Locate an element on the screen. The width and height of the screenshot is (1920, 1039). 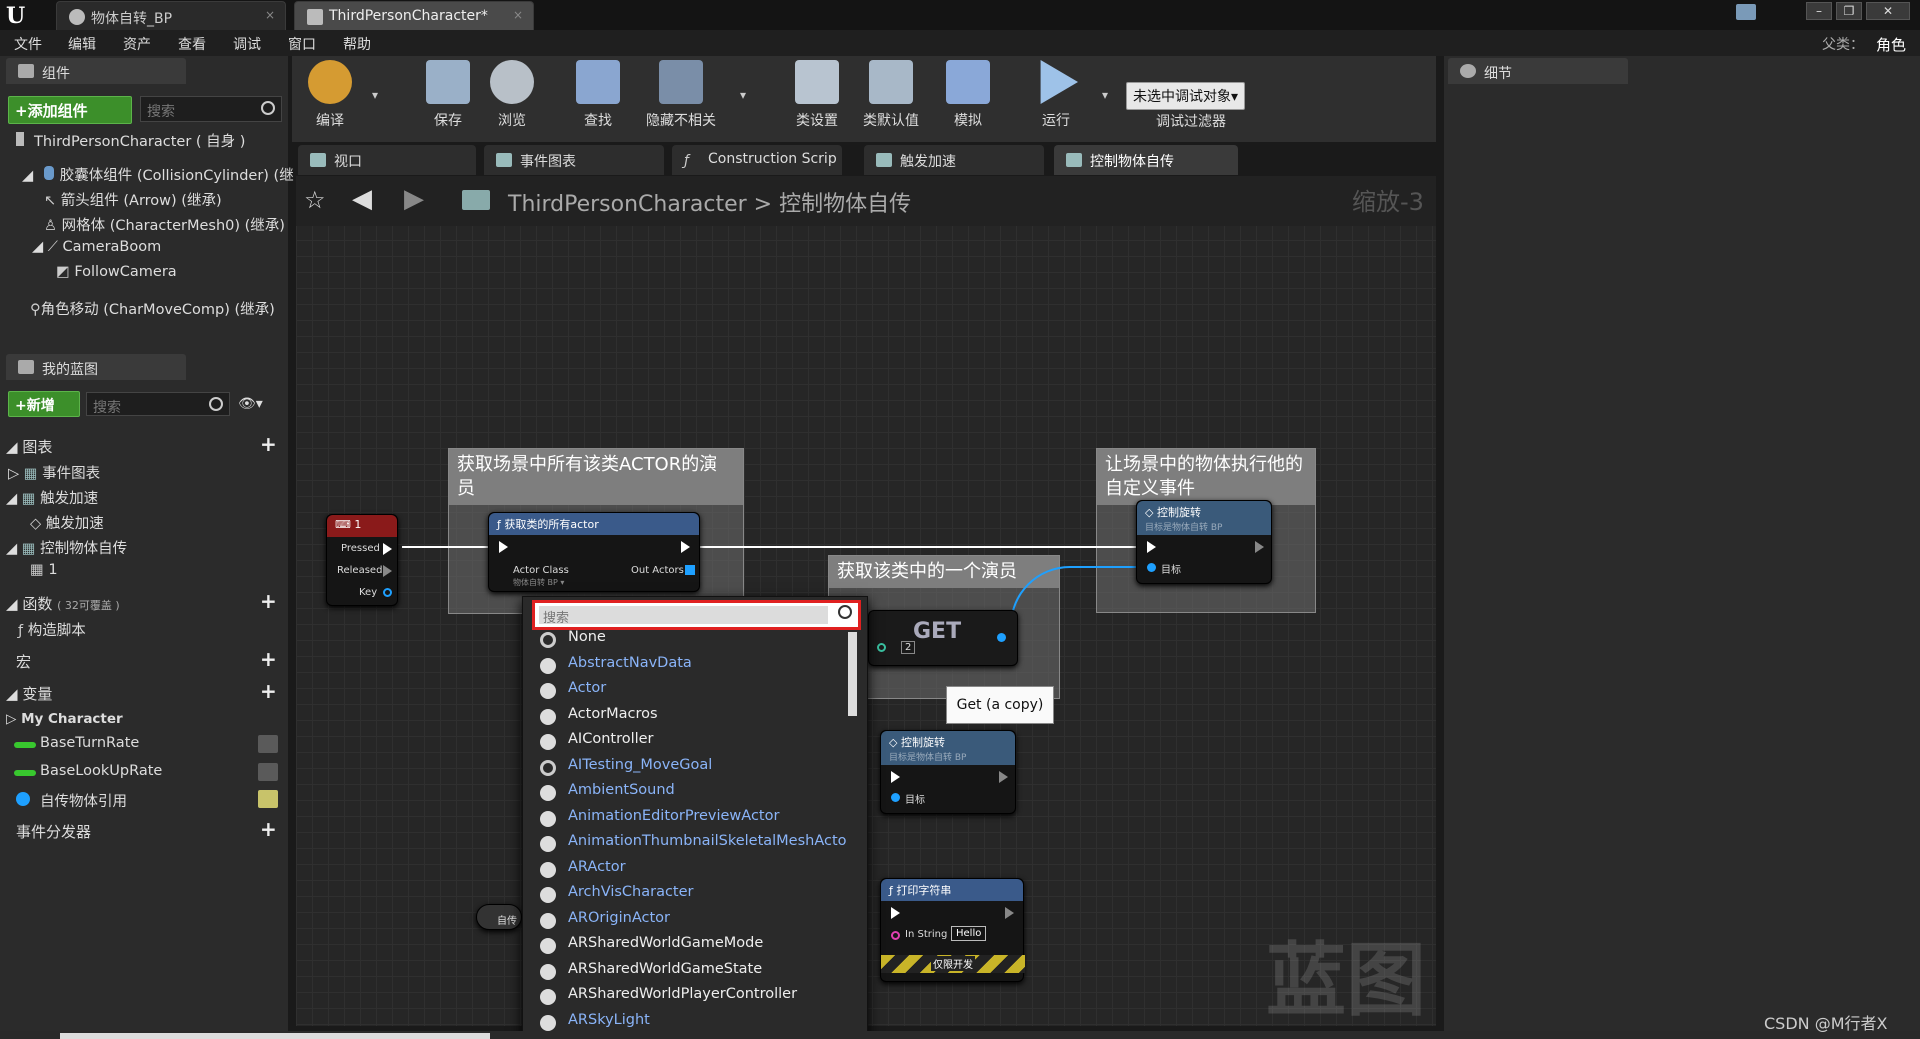
debug-object-select: 未选中调试对象▾ is located at coordinates (1186, 96).